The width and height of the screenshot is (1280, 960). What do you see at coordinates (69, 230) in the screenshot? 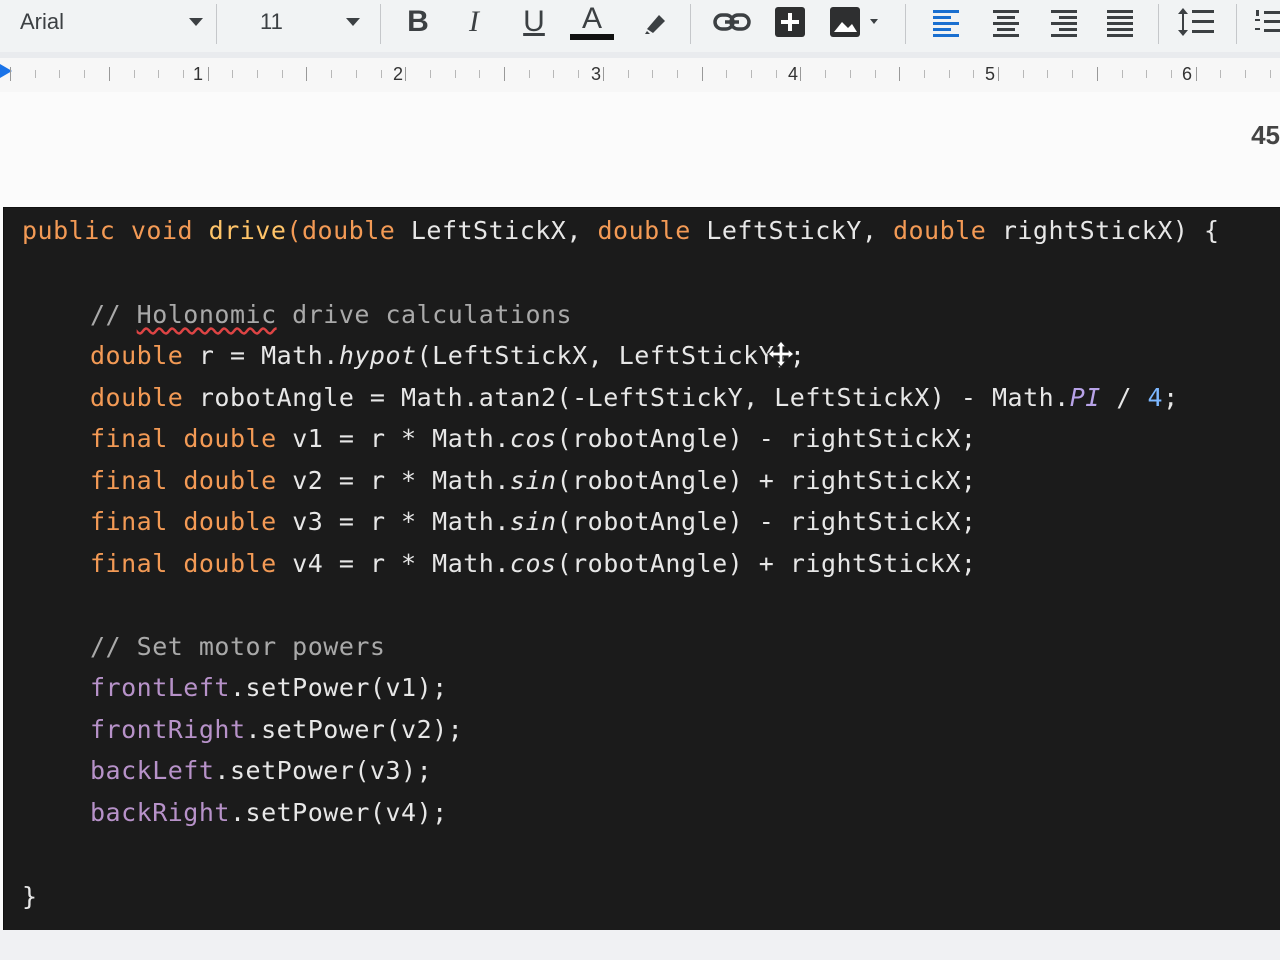
I see `keyword: public` at bounding box center [69, 230].